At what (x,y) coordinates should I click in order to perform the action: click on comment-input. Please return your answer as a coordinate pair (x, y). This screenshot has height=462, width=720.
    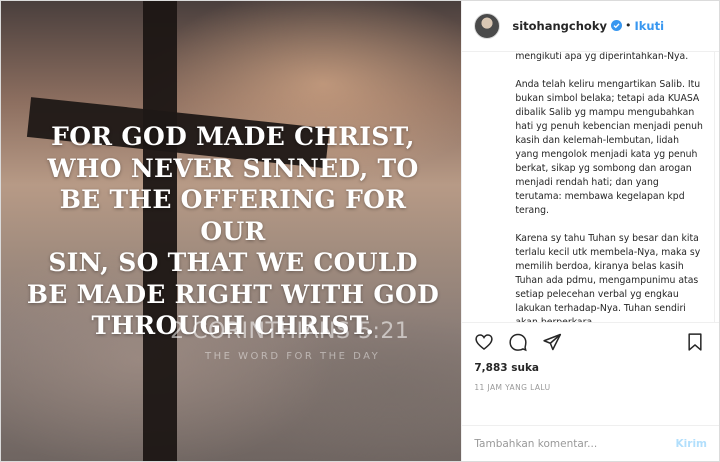
    Looking at the image, I should click on (571, 443).